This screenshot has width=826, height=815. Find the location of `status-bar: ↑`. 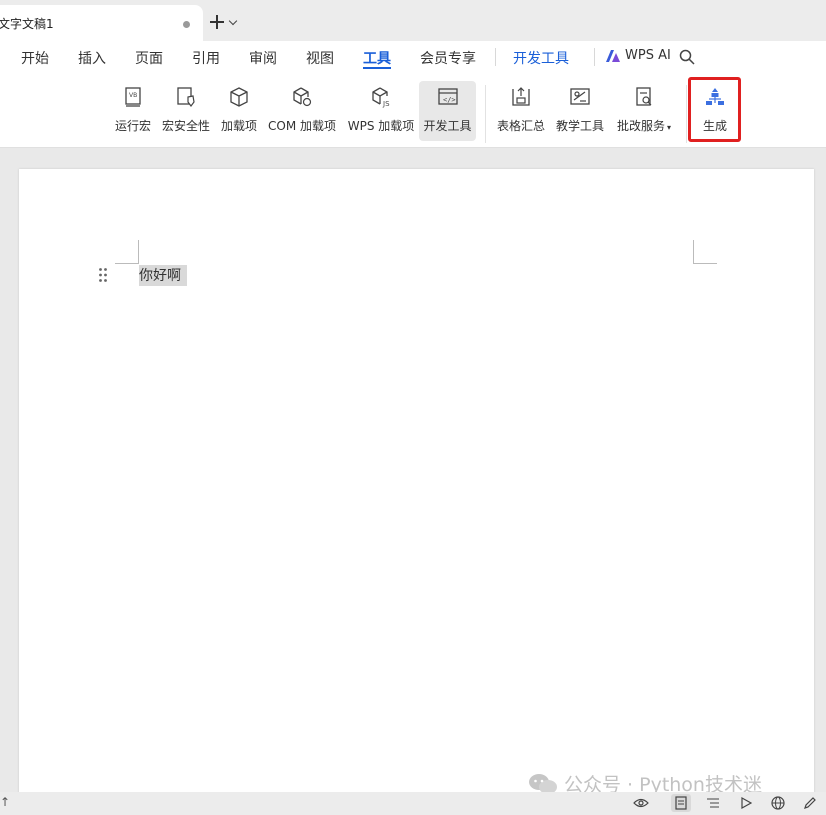

status-bar: ↑ is located at coordinates (413, 803).